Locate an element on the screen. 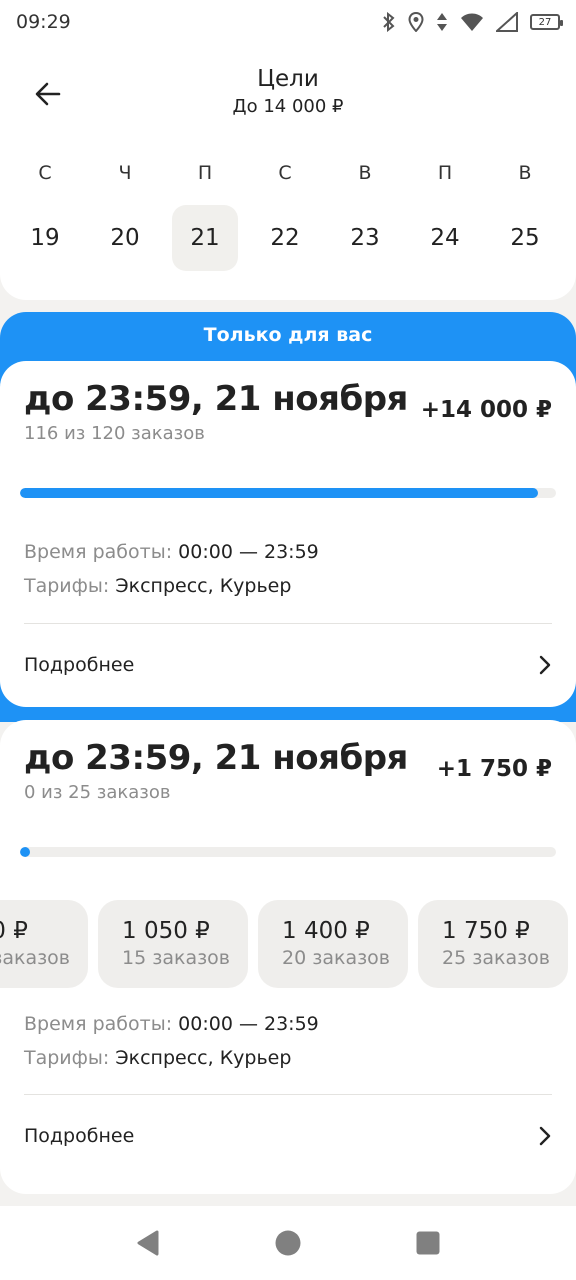 Image resolution: width=576 pixels, height=1280 pixels. page-title: Цели is located at coordinates (288, 79).